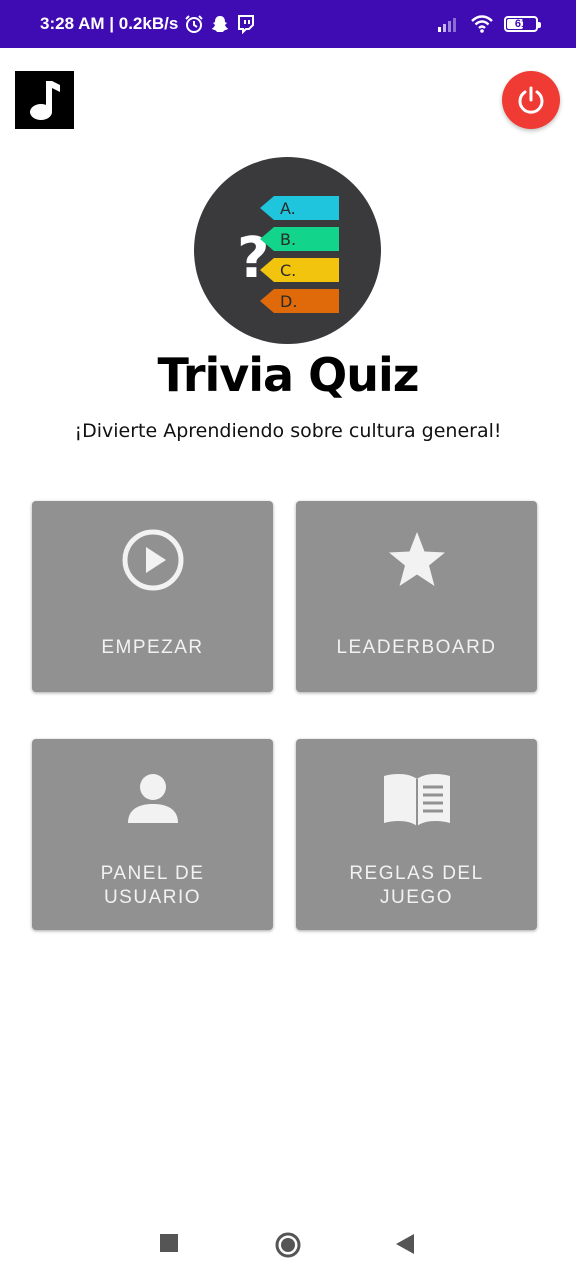  What do you see at coordinates (152, 834) in the screenshot?
I see `user-panel-button: PANEL DE USUARIO` at bounding box center [152, 834].